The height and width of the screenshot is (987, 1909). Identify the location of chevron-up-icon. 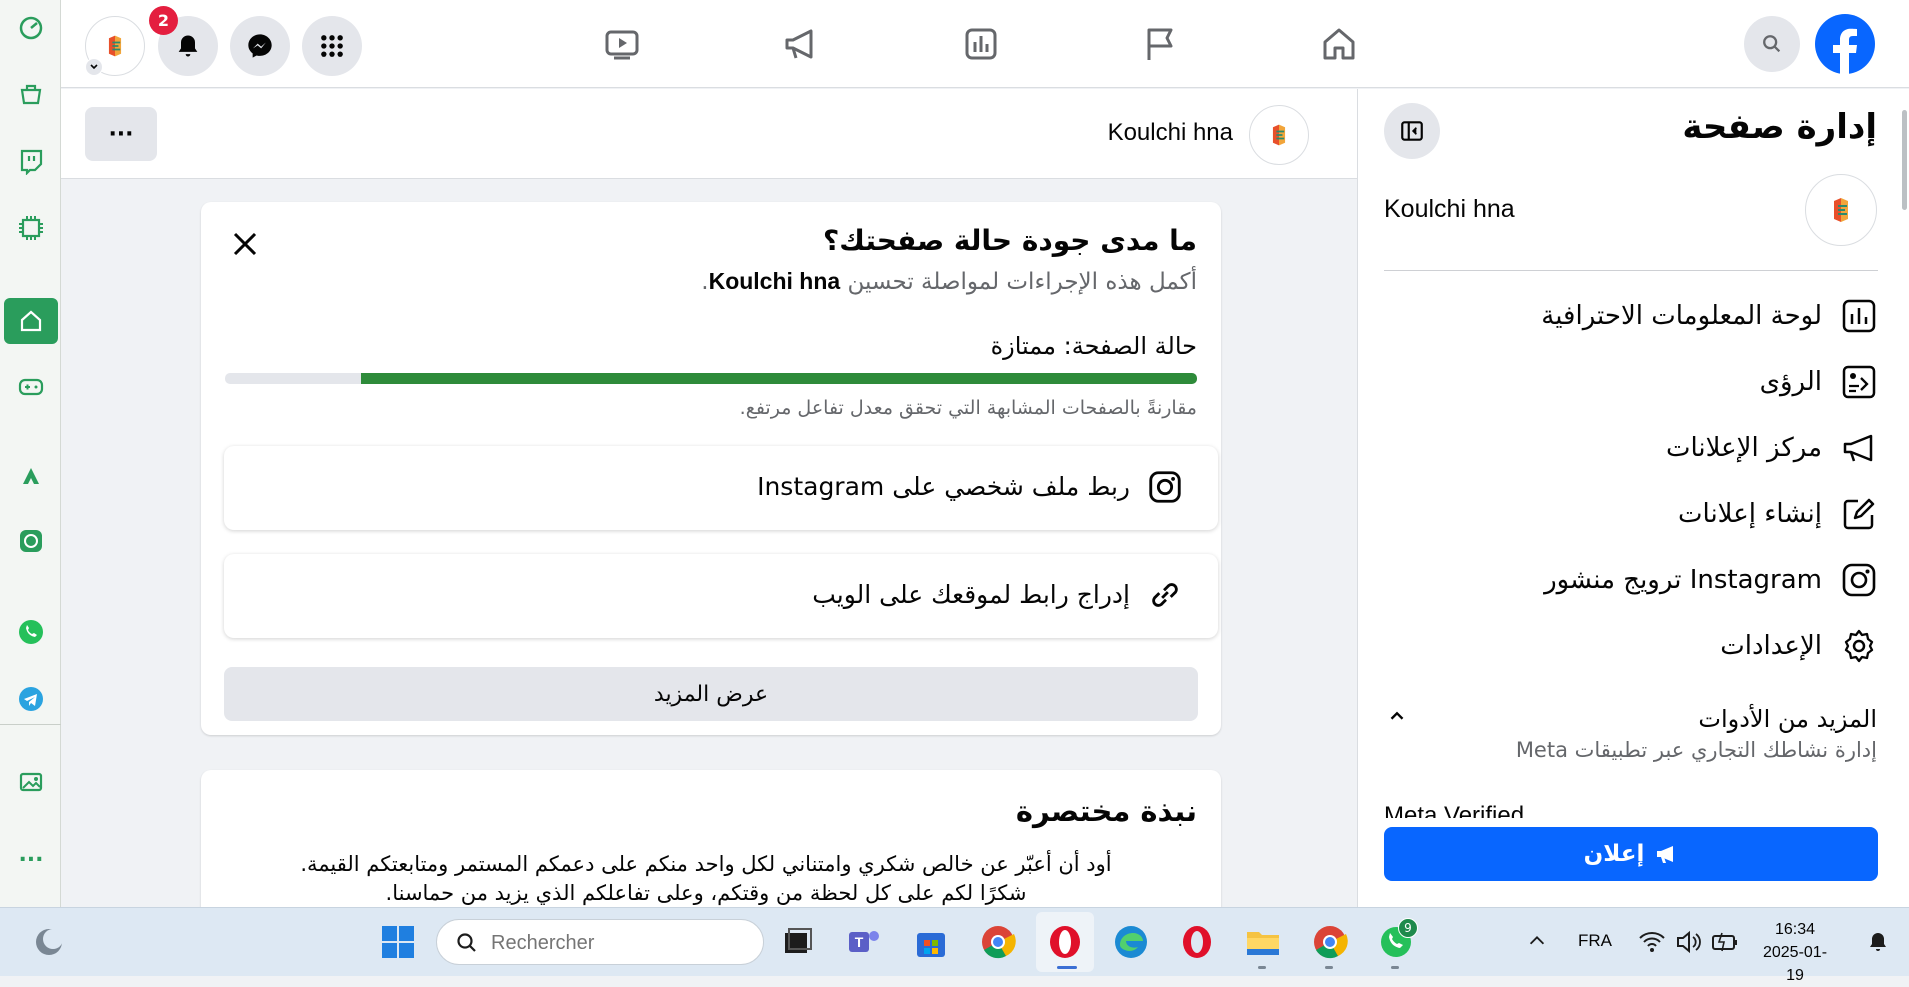
(1398, 717).